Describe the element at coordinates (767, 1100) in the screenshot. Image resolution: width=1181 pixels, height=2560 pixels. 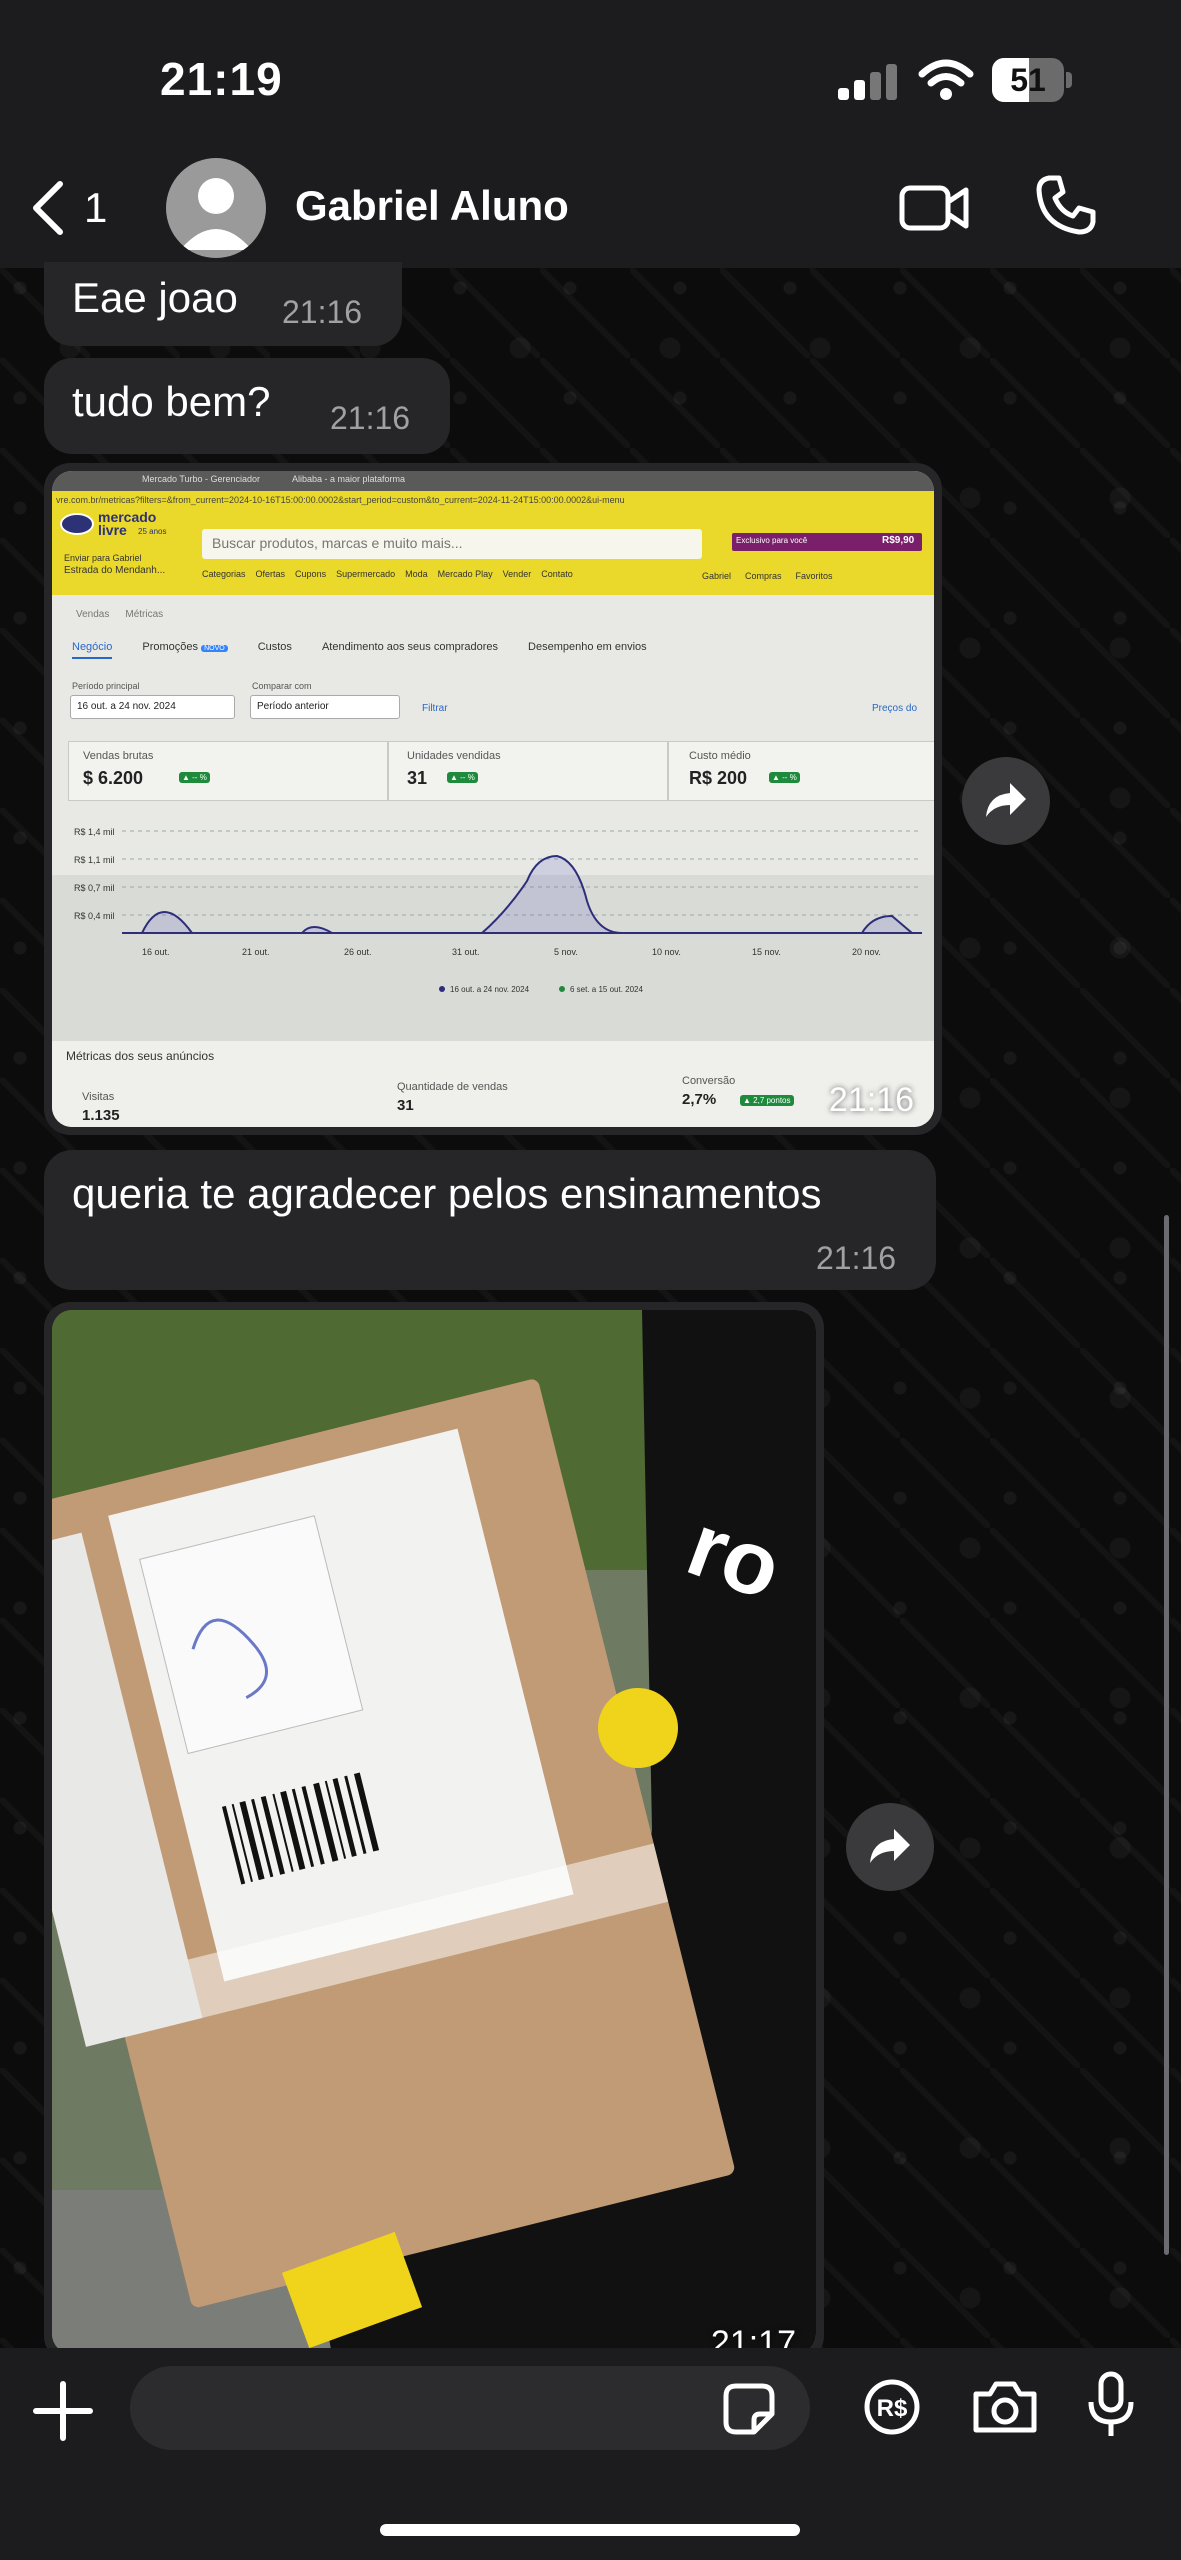
I see `metric-delta: ▲ 2,7 pontos` at that location.